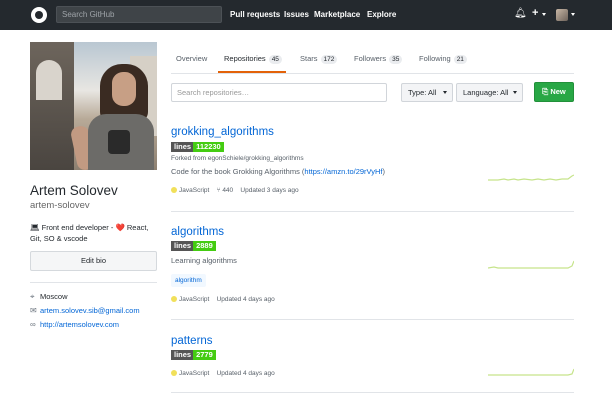 Image resolution: width=612 pixels, height=408 pixels. I want to click on global-search-input: Search GitHub, so click(139, 14).